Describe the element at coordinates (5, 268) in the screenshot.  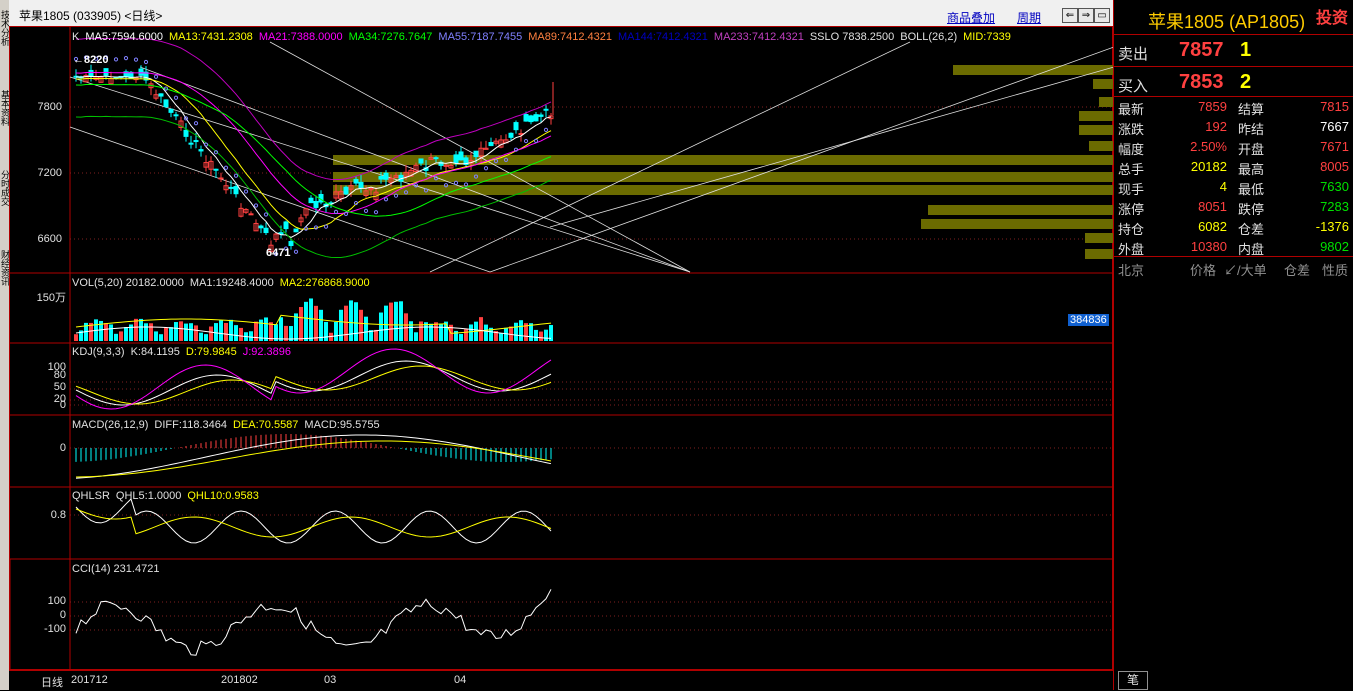
I see `tab-news: 财经资讯` at that location.